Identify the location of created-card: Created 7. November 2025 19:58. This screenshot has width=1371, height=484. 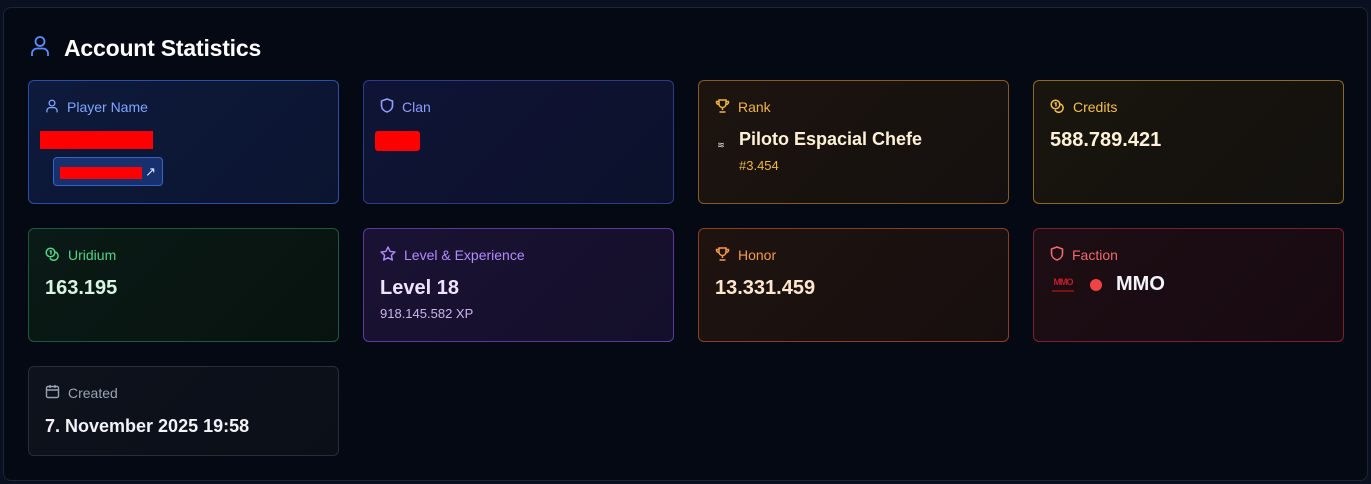
(183, 411).